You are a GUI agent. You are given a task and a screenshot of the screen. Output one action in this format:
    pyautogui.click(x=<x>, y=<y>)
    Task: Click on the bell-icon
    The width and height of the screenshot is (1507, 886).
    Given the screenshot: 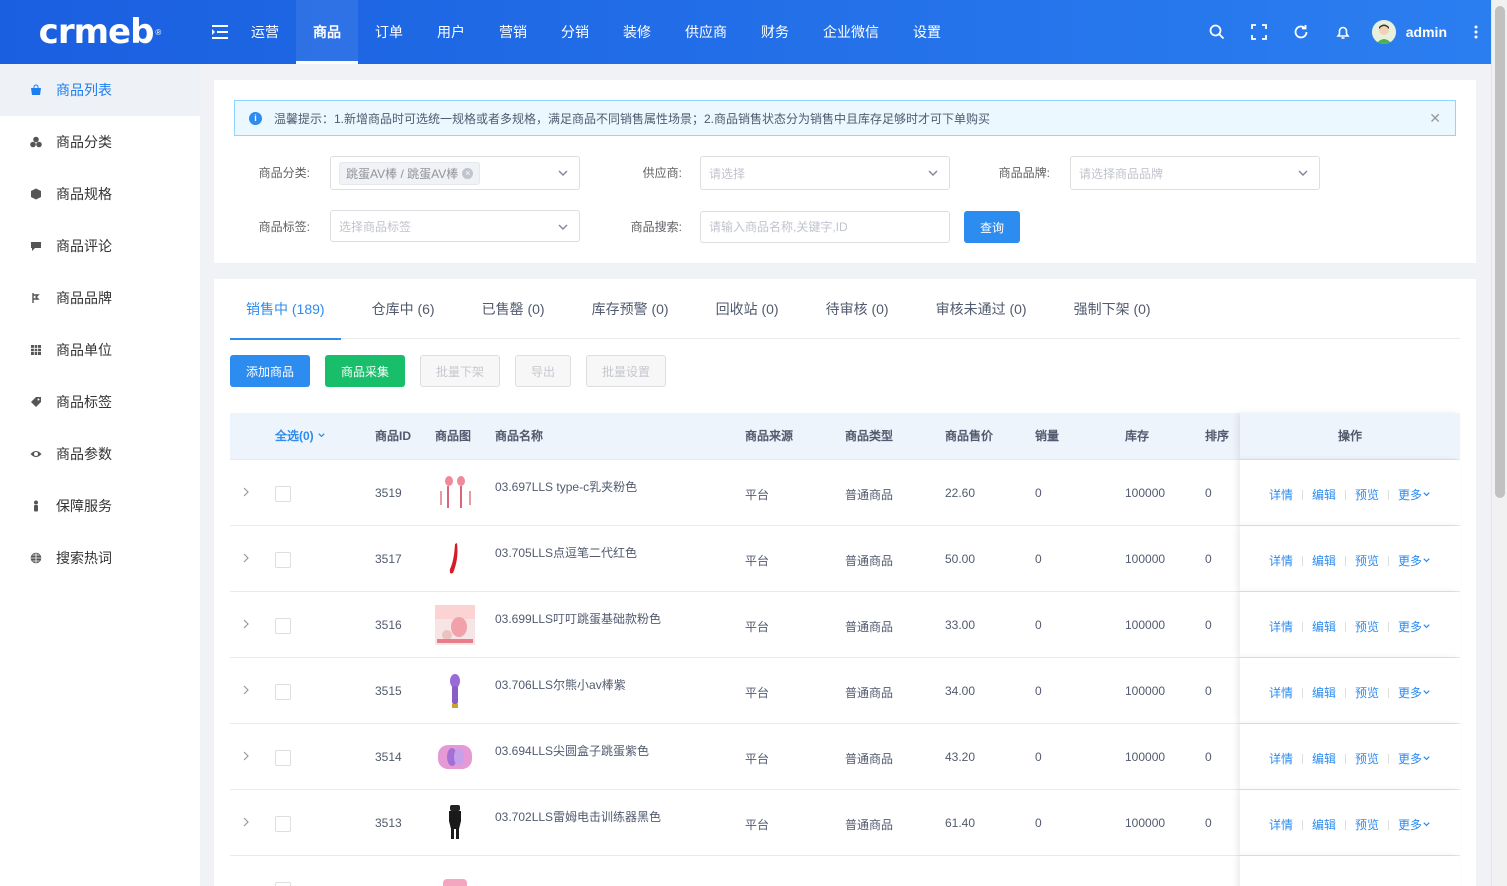 What is the action you would take?
    pyautogui.click(x=1343, y=32)
    